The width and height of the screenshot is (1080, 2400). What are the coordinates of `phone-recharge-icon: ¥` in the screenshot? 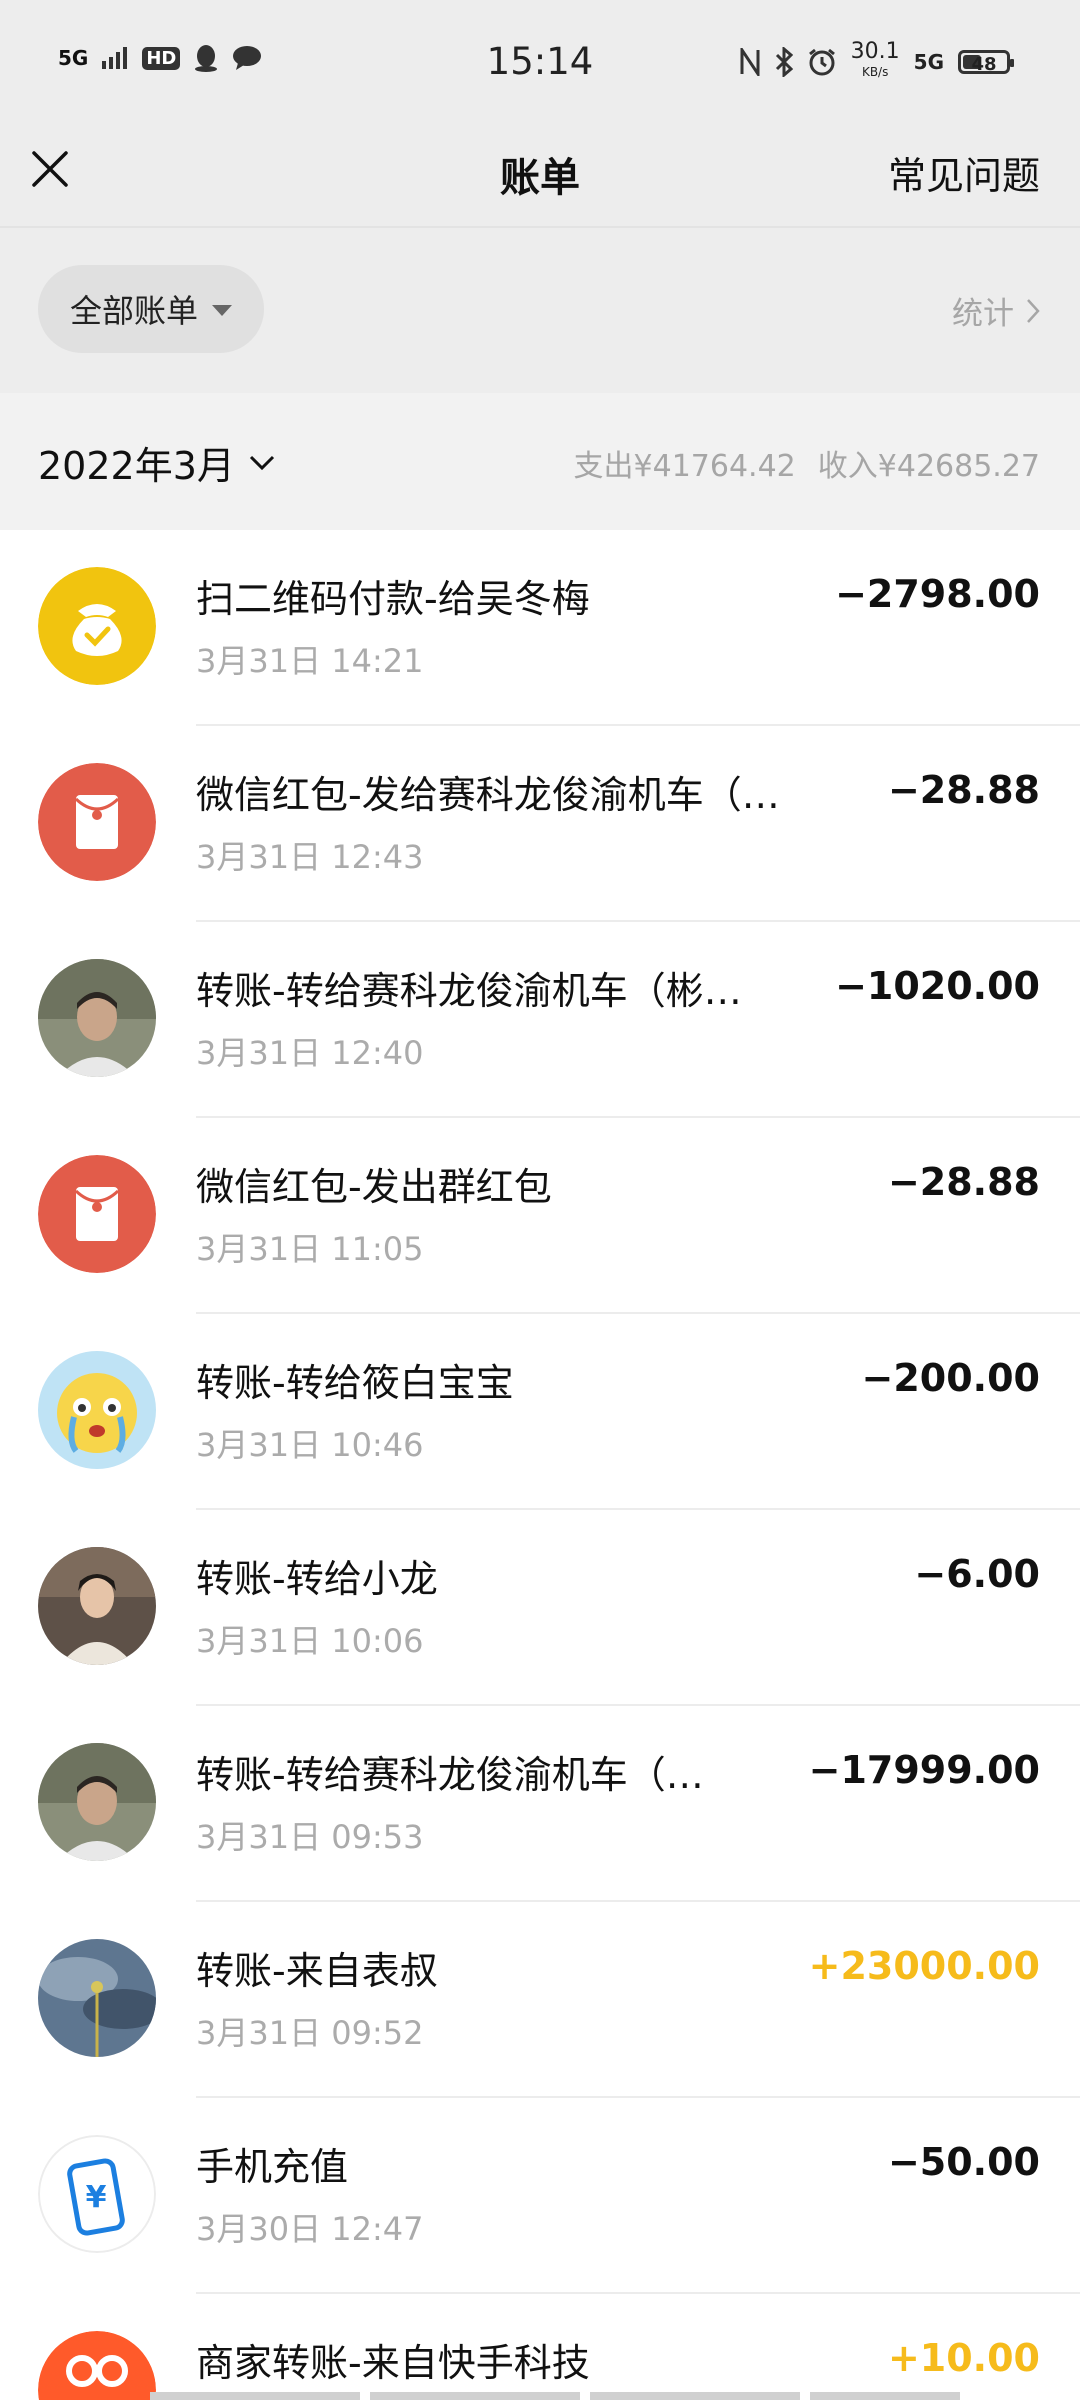 It's located at (97, 2194).